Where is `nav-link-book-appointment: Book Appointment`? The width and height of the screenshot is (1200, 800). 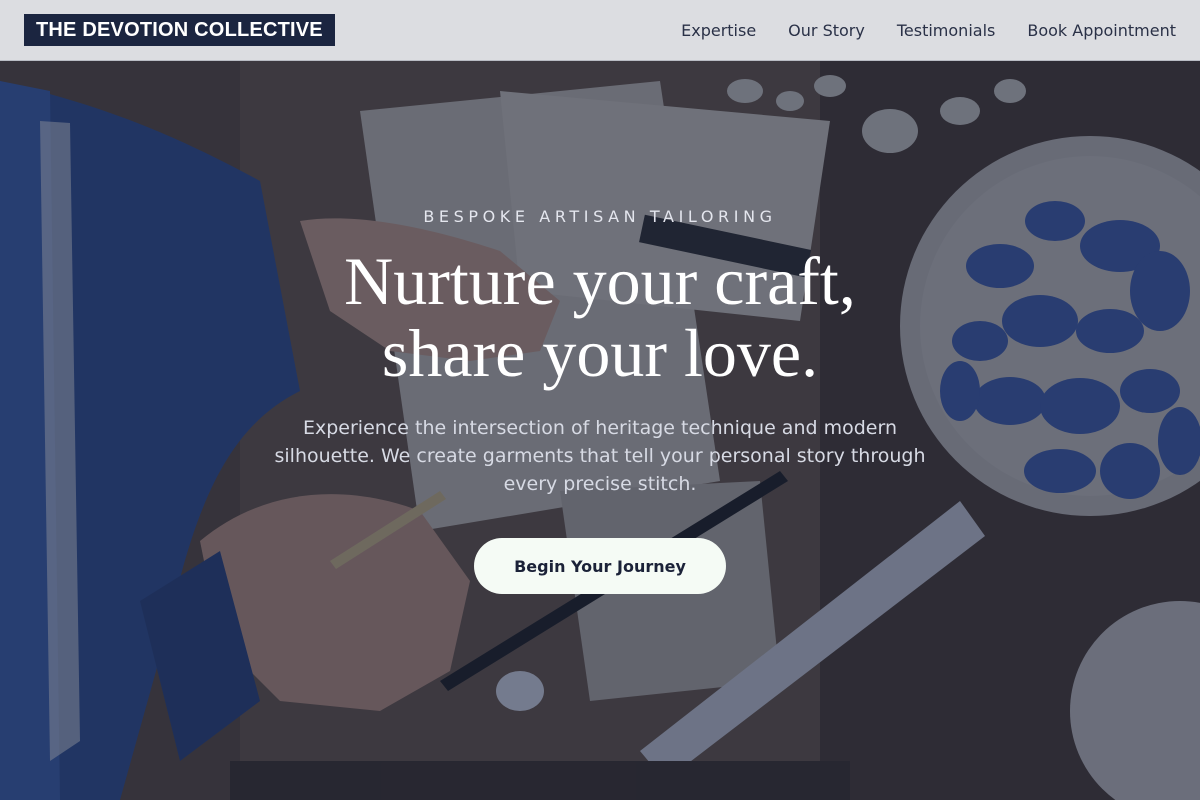 nav-link-book-appointment: Book Appointment is located at coordinates (1101, 30).